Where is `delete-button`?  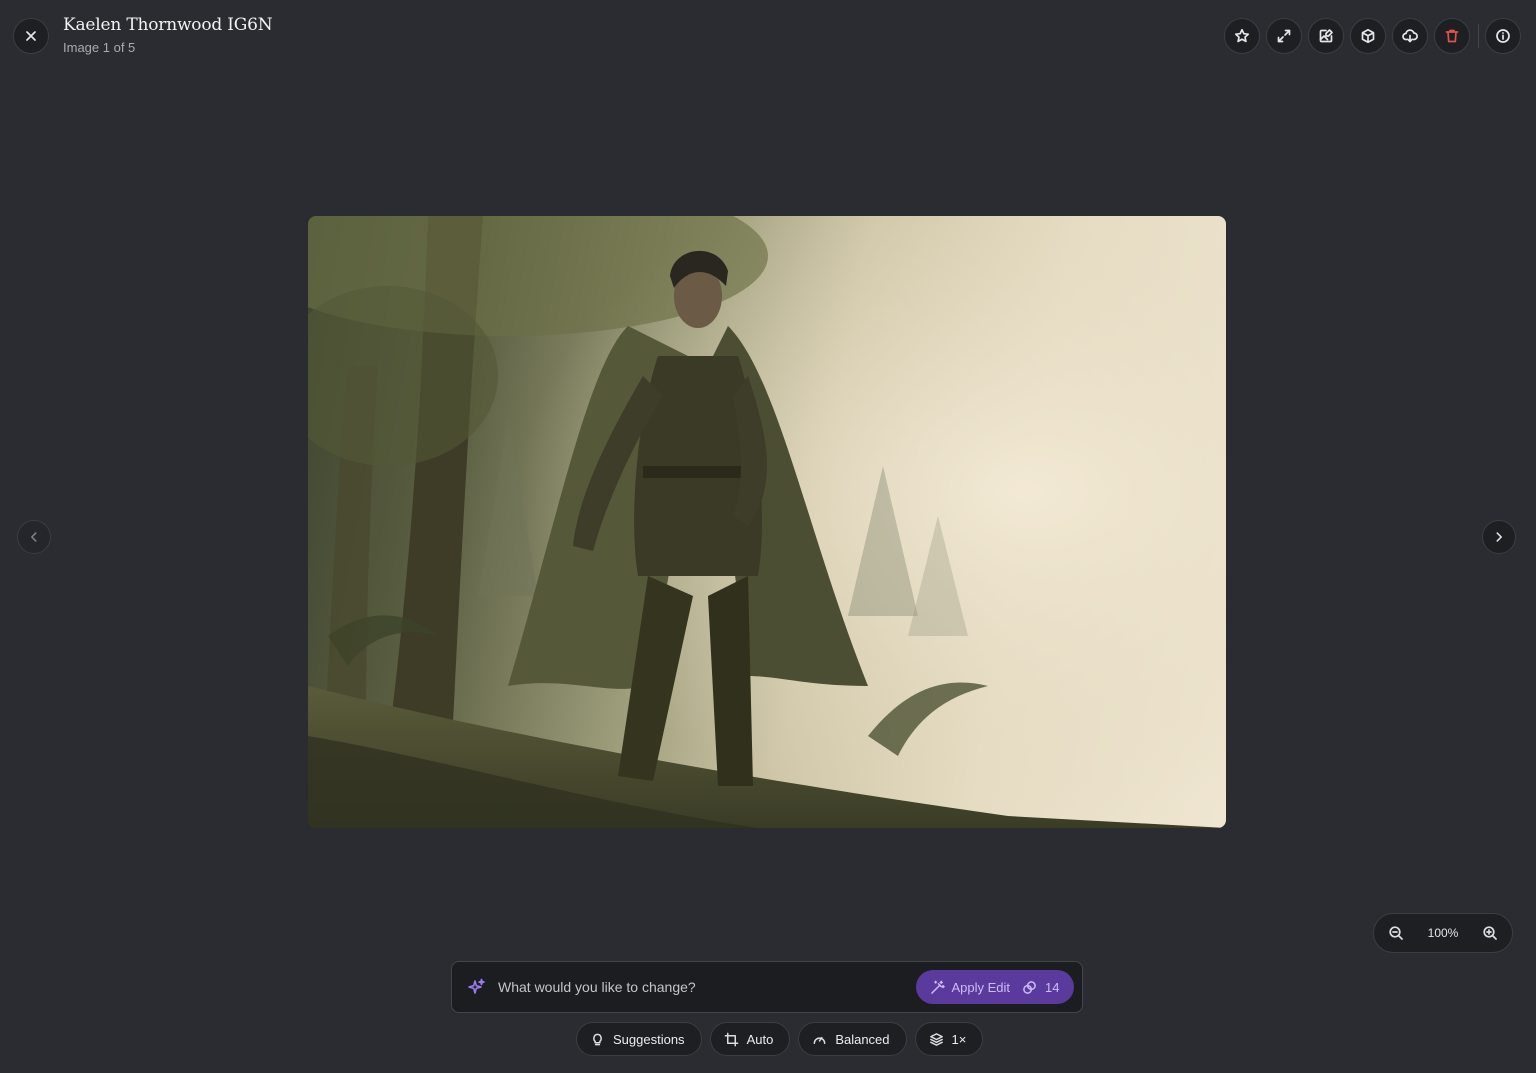 delete-button is located at coordinates (1452, 36).